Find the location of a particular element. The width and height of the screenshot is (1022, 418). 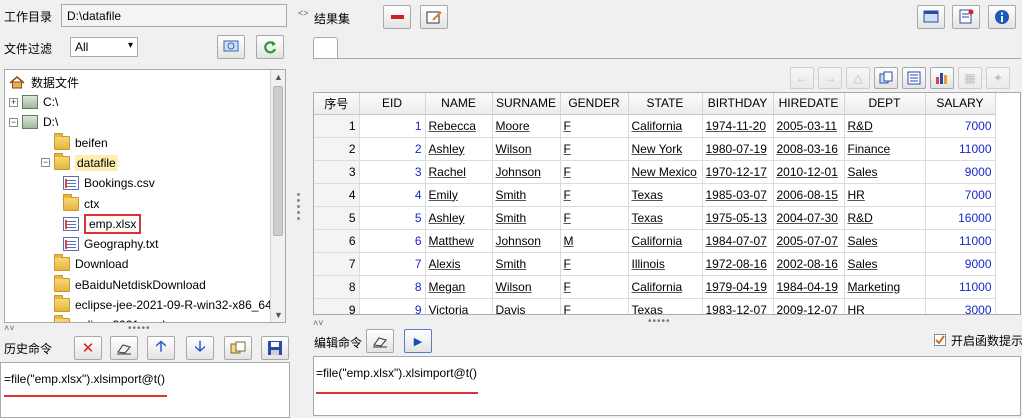

column-header: SURNAME is located at coordinates (526, 104).